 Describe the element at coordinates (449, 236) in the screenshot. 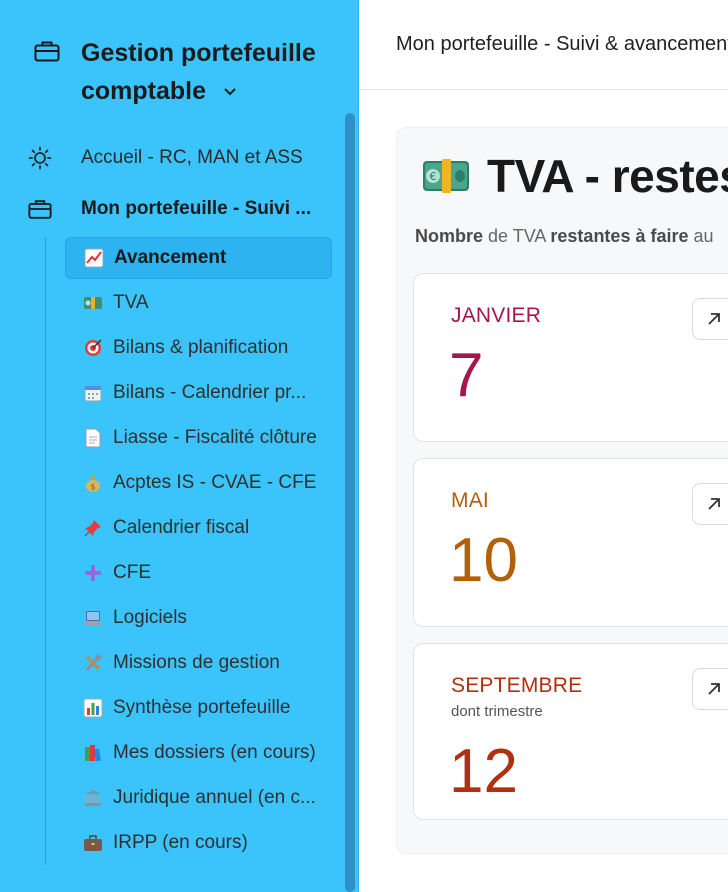

I see `subtitle-part: Nombre` at that location.